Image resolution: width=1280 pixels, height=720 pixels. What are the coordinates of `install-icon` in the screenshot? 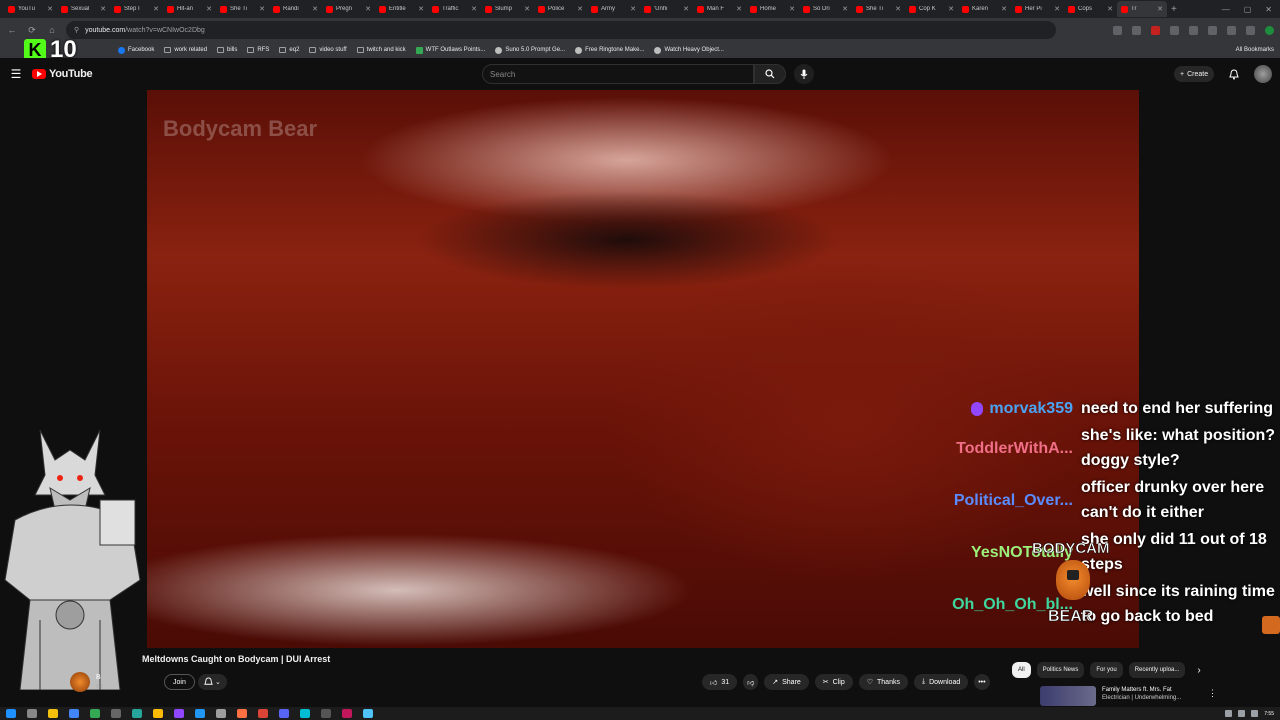 It's located at (1117, 30).